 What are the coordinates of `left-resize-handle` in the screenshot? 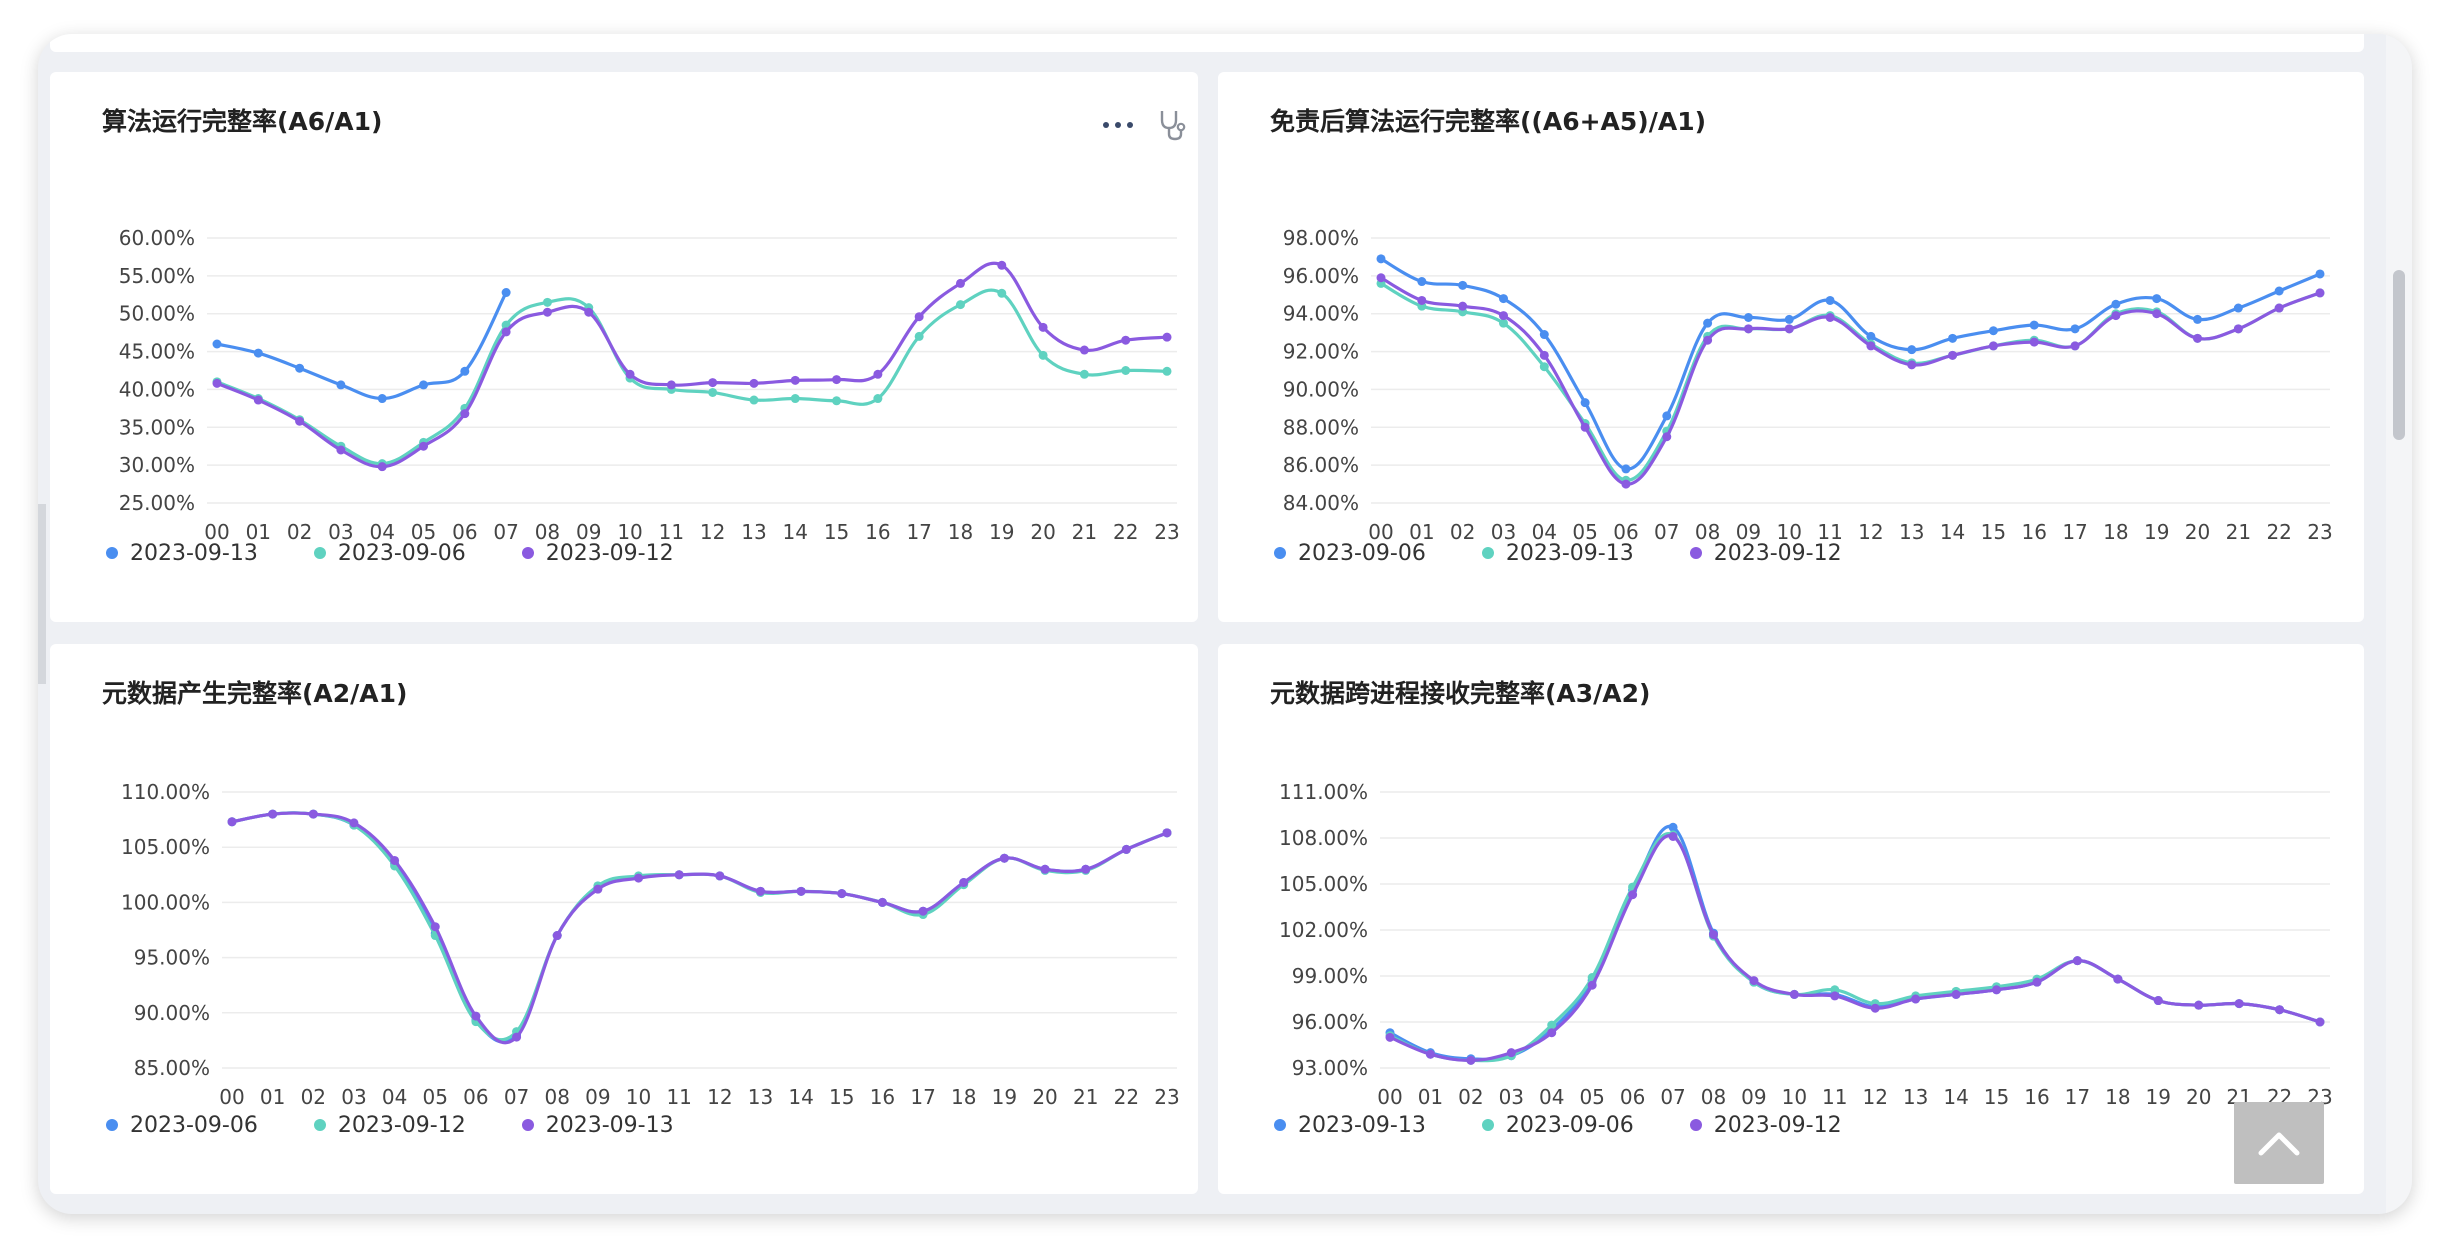 It's located at (42, 594).